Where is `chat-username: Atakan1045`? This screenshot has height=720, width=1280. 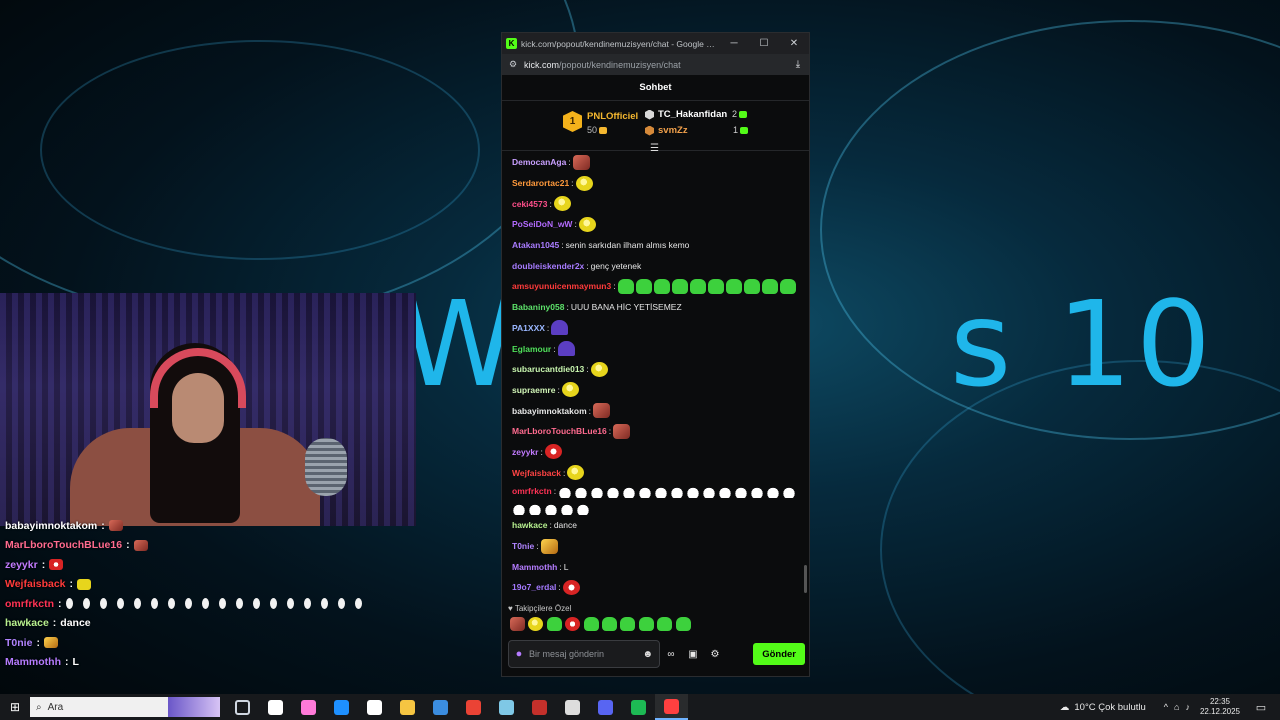 chat-username: Atakan1045 is located at coordinates (535, 245).